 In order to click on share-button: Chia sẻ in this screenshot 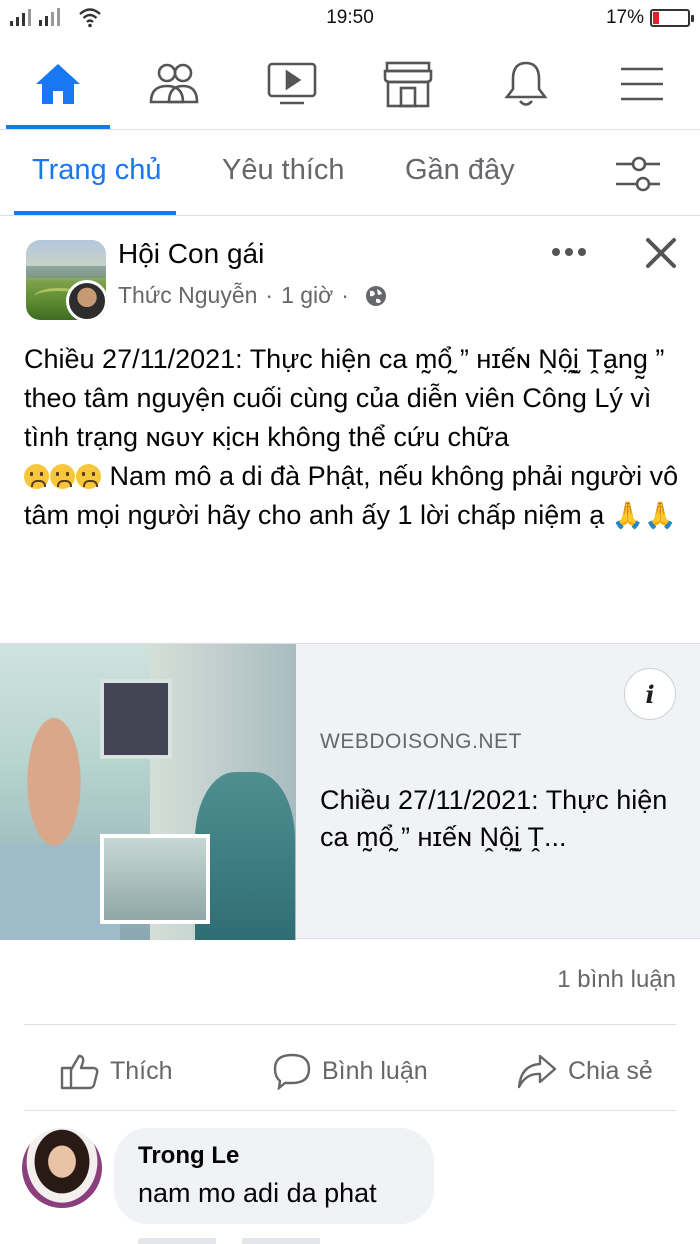, I will do `click(584, 1071)`.